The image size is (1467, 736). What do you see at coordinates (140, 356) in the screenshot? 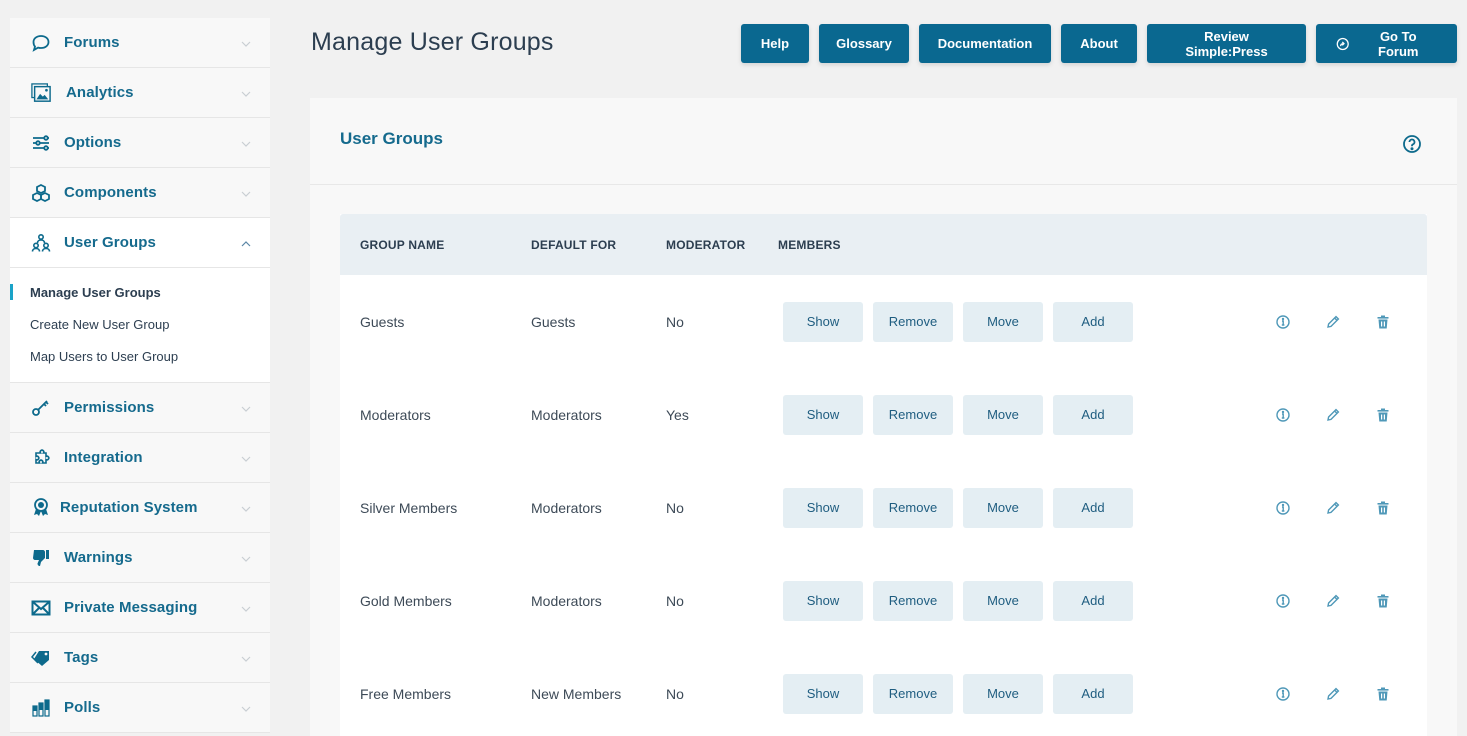
I see `submenu-item-map-users-to-user-group: Map Users to User Group` at bounding box center [140, 356].